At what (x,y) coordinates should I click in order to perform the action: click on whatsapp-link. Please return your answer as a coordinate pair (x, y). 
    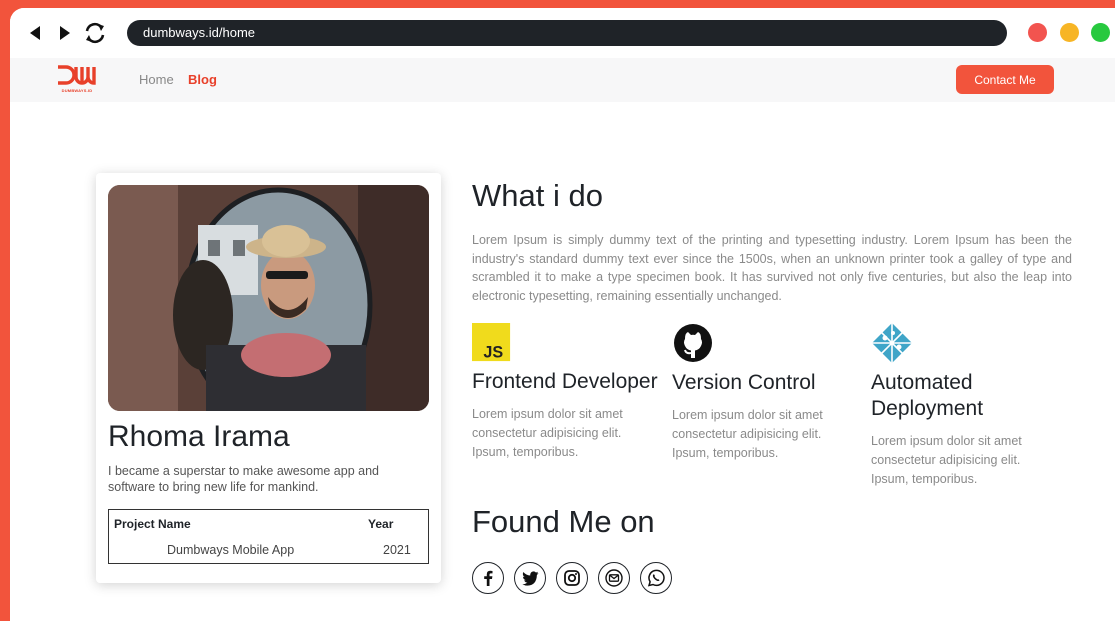
    Looking at the image, I should click on (656, 578).